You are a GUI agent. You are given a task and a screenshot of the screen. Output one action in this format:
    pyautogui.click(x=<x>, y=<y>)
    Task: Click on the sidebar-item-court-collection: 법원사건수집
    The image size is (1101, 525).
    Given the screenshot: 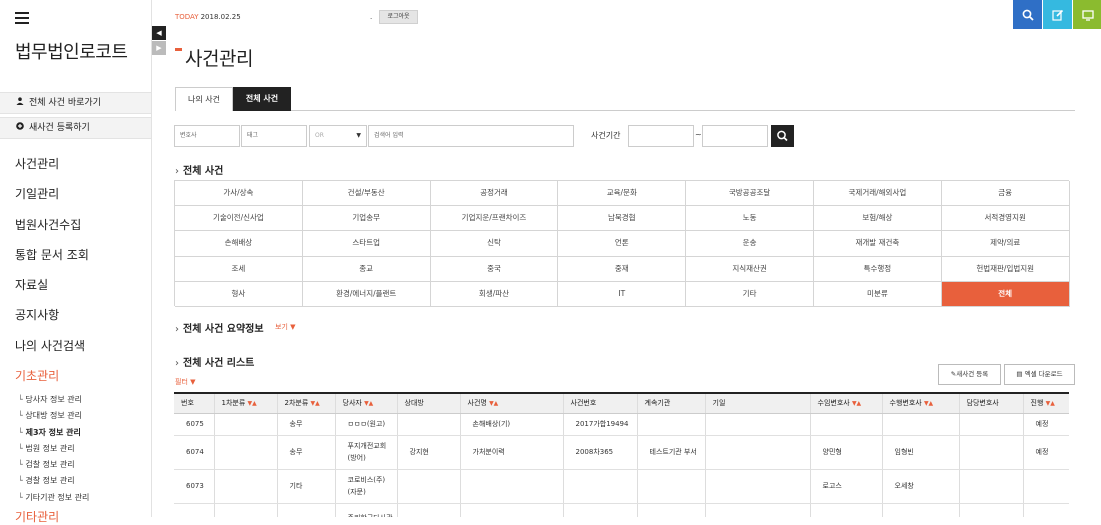 What is the action you would take?
    pyautogui.click(x=52, y=231)
    